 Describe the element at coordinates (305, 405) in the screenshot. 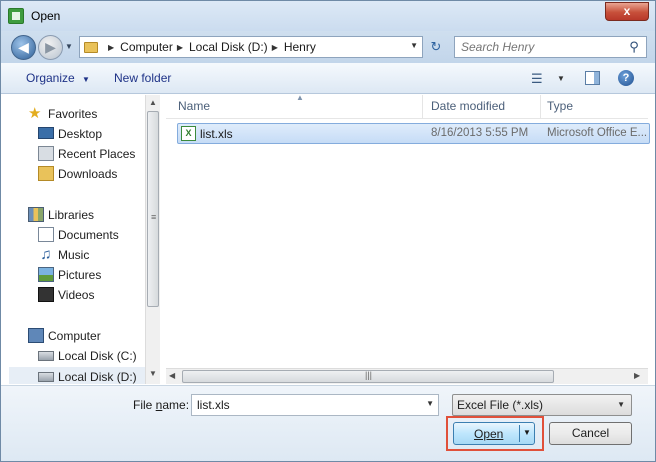

I see `file-name-input` at that location.